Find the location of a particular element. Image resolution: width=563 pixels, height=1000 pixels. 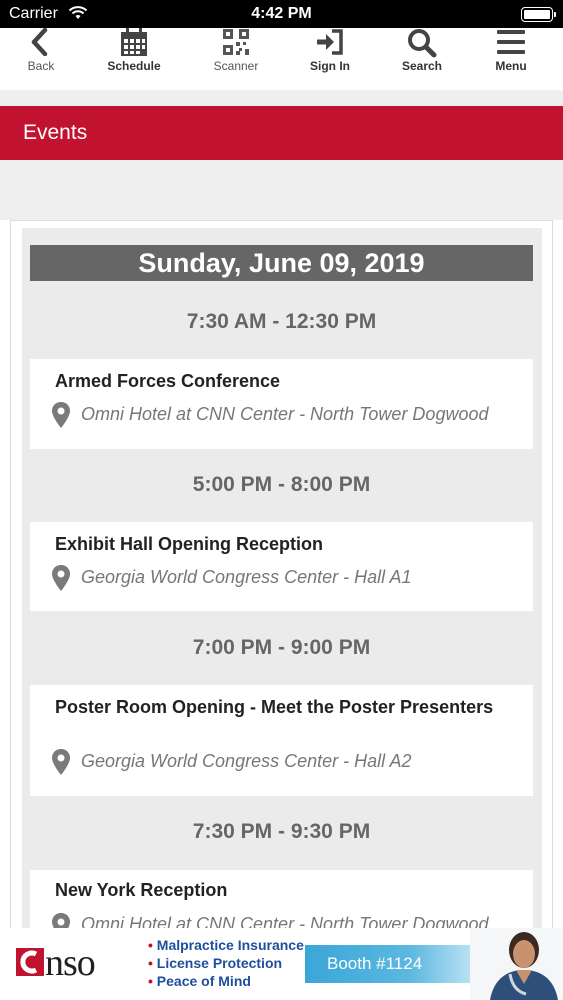

status-bar: Carrier 4:42 PM is located at coordinates (281, 14).